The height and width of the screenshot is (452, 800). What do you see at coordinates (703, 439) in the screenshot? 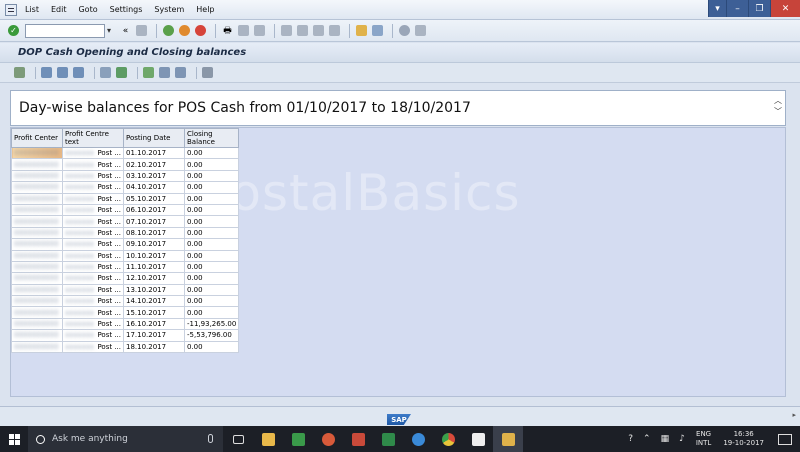
I see `language-indicator: ENG INTL` at bounding box center [703, 439].